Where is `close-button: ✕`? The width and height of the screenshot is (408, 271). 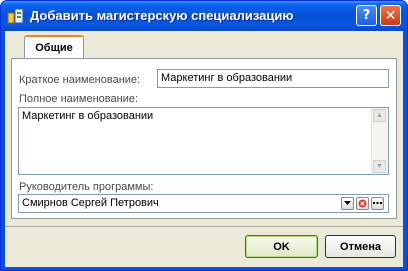 close-button: ✕ is located at coordinates (390, 15).